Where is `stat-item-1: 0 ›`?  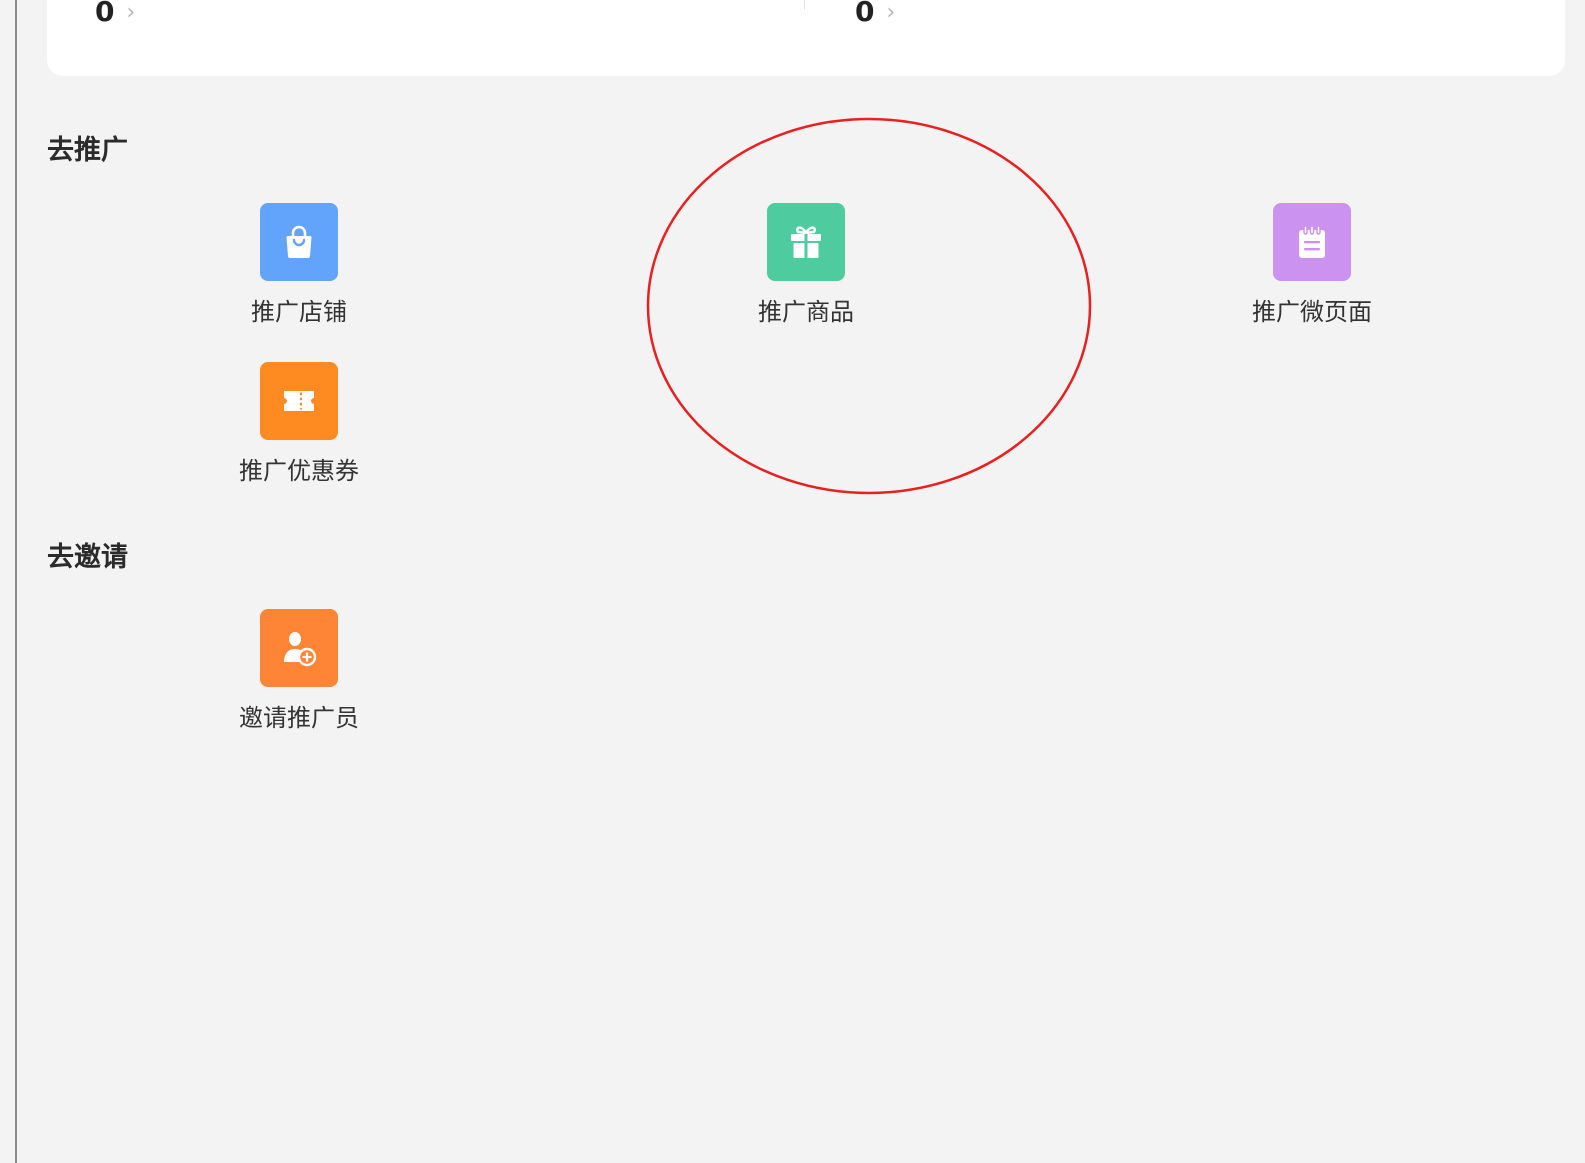
stat-item-1: 0 › is located at coordinates (115, 13).